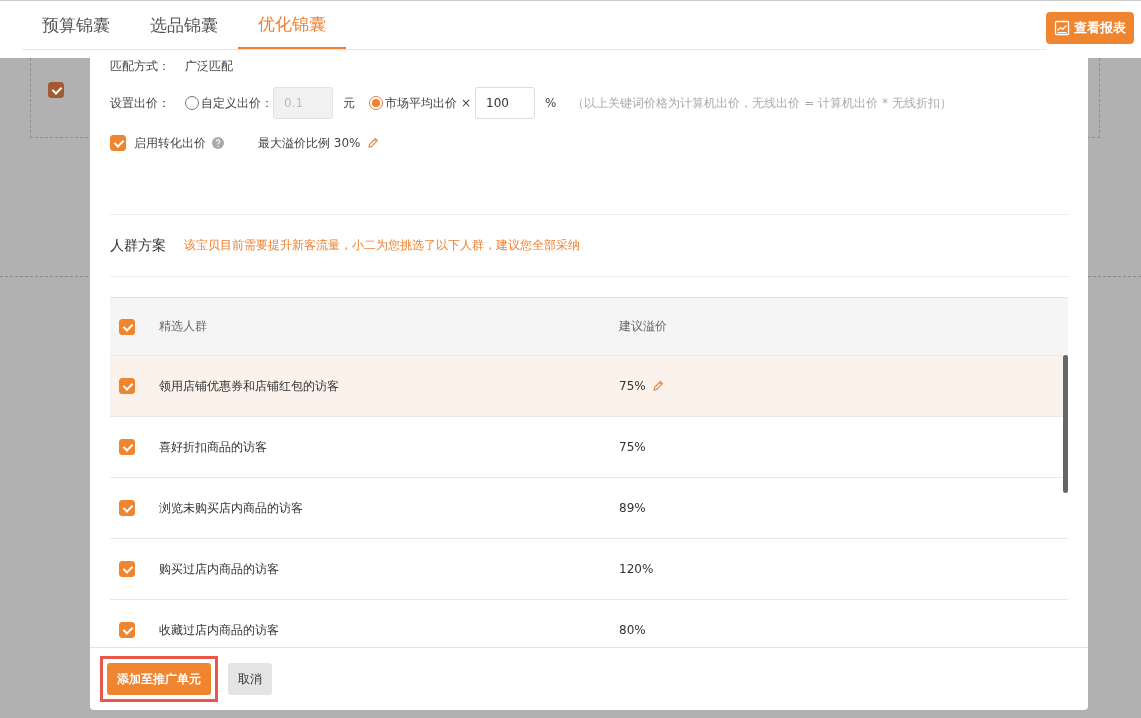 Image resolution: width=1141 pixels, height=718 pixels. What do you see at coordinates (382, 245) in the screenshot?
I see `hint-text: 该宝贝目前需要提升新客流量，小二为您挑选了以下人群，建议您全部采纳` at bounding box center [382, 245].